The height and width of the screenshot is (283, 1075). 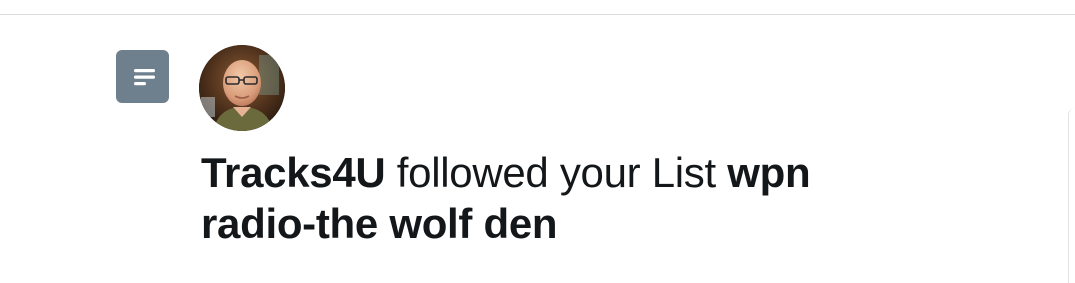 What do you see at coordinates (293, 172) in the screenshot?
I see `user-name-link: Tracks4U` at bounding box center [293, 172].